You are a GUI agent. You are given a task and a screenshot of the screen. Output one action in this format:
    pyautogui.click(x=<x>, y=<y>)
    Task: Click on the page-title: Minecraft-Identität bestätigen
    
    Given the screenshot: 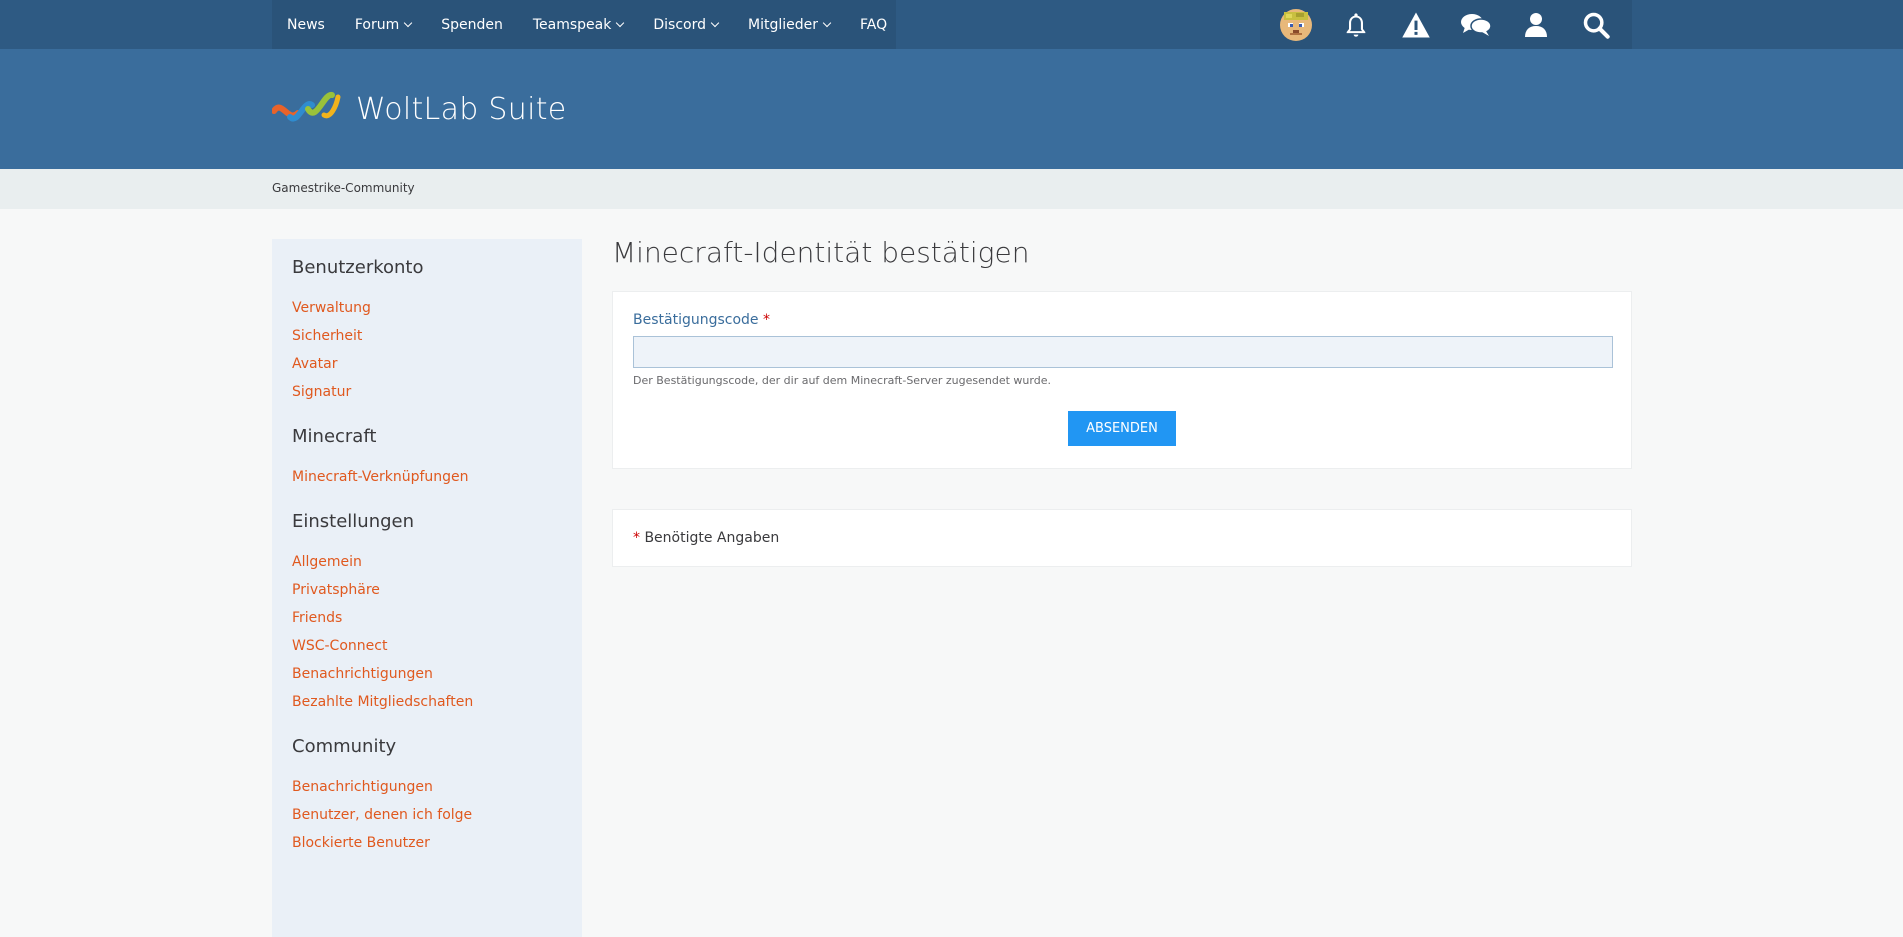 What is the action you would take?
    pyautogui.click(x=821, y=252)
    